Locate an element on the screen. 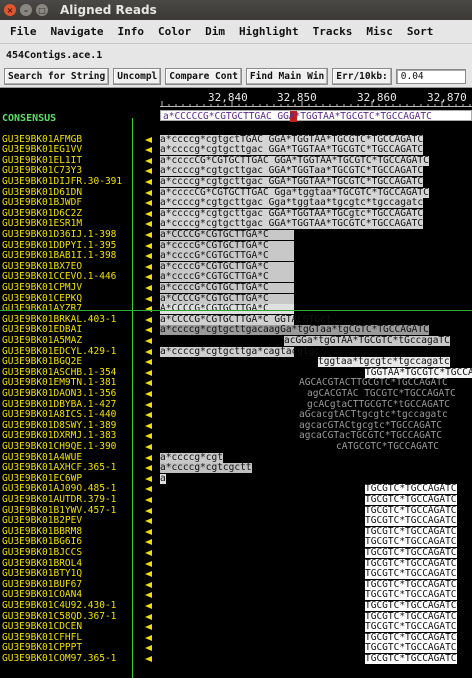 Image resolution: width=472 pixels, height=678 pixels. read-name: GU3E9BK01ASCHB.1-354 is located at coordinates (59, 372).